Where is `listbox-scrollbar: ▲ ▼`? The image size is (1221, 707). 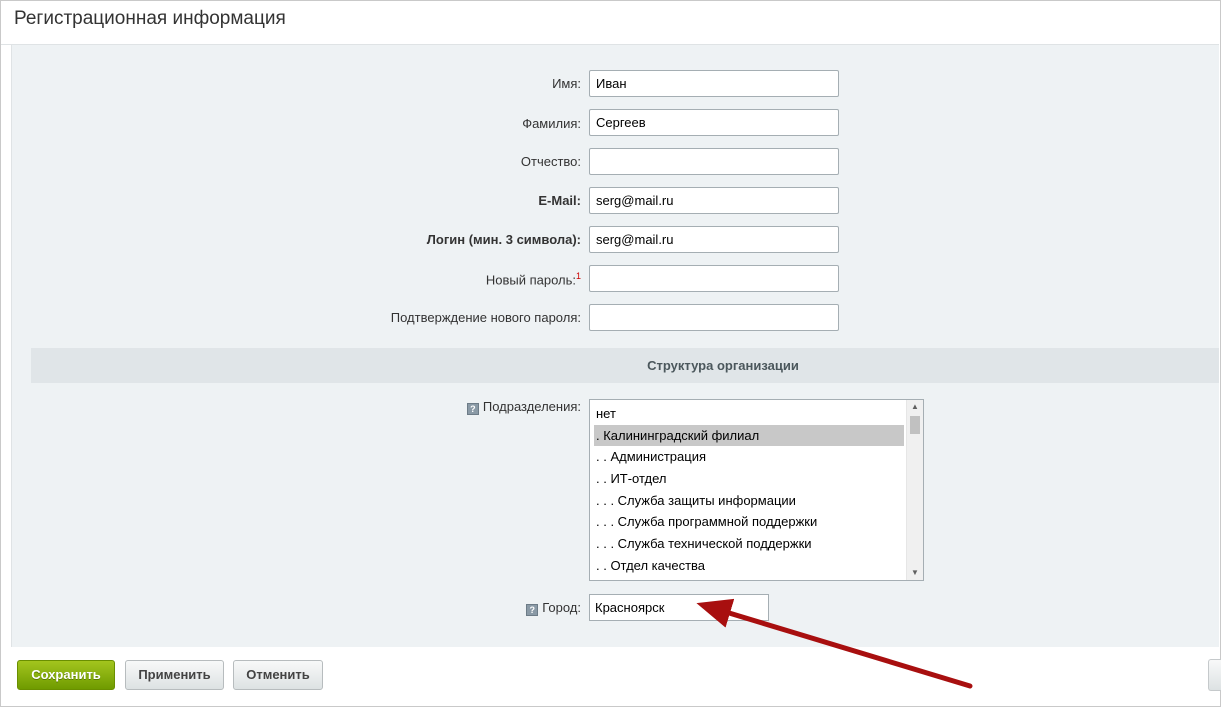 listbox-scrollbar: ▲ ▼ is located at coordinates (914, 490).